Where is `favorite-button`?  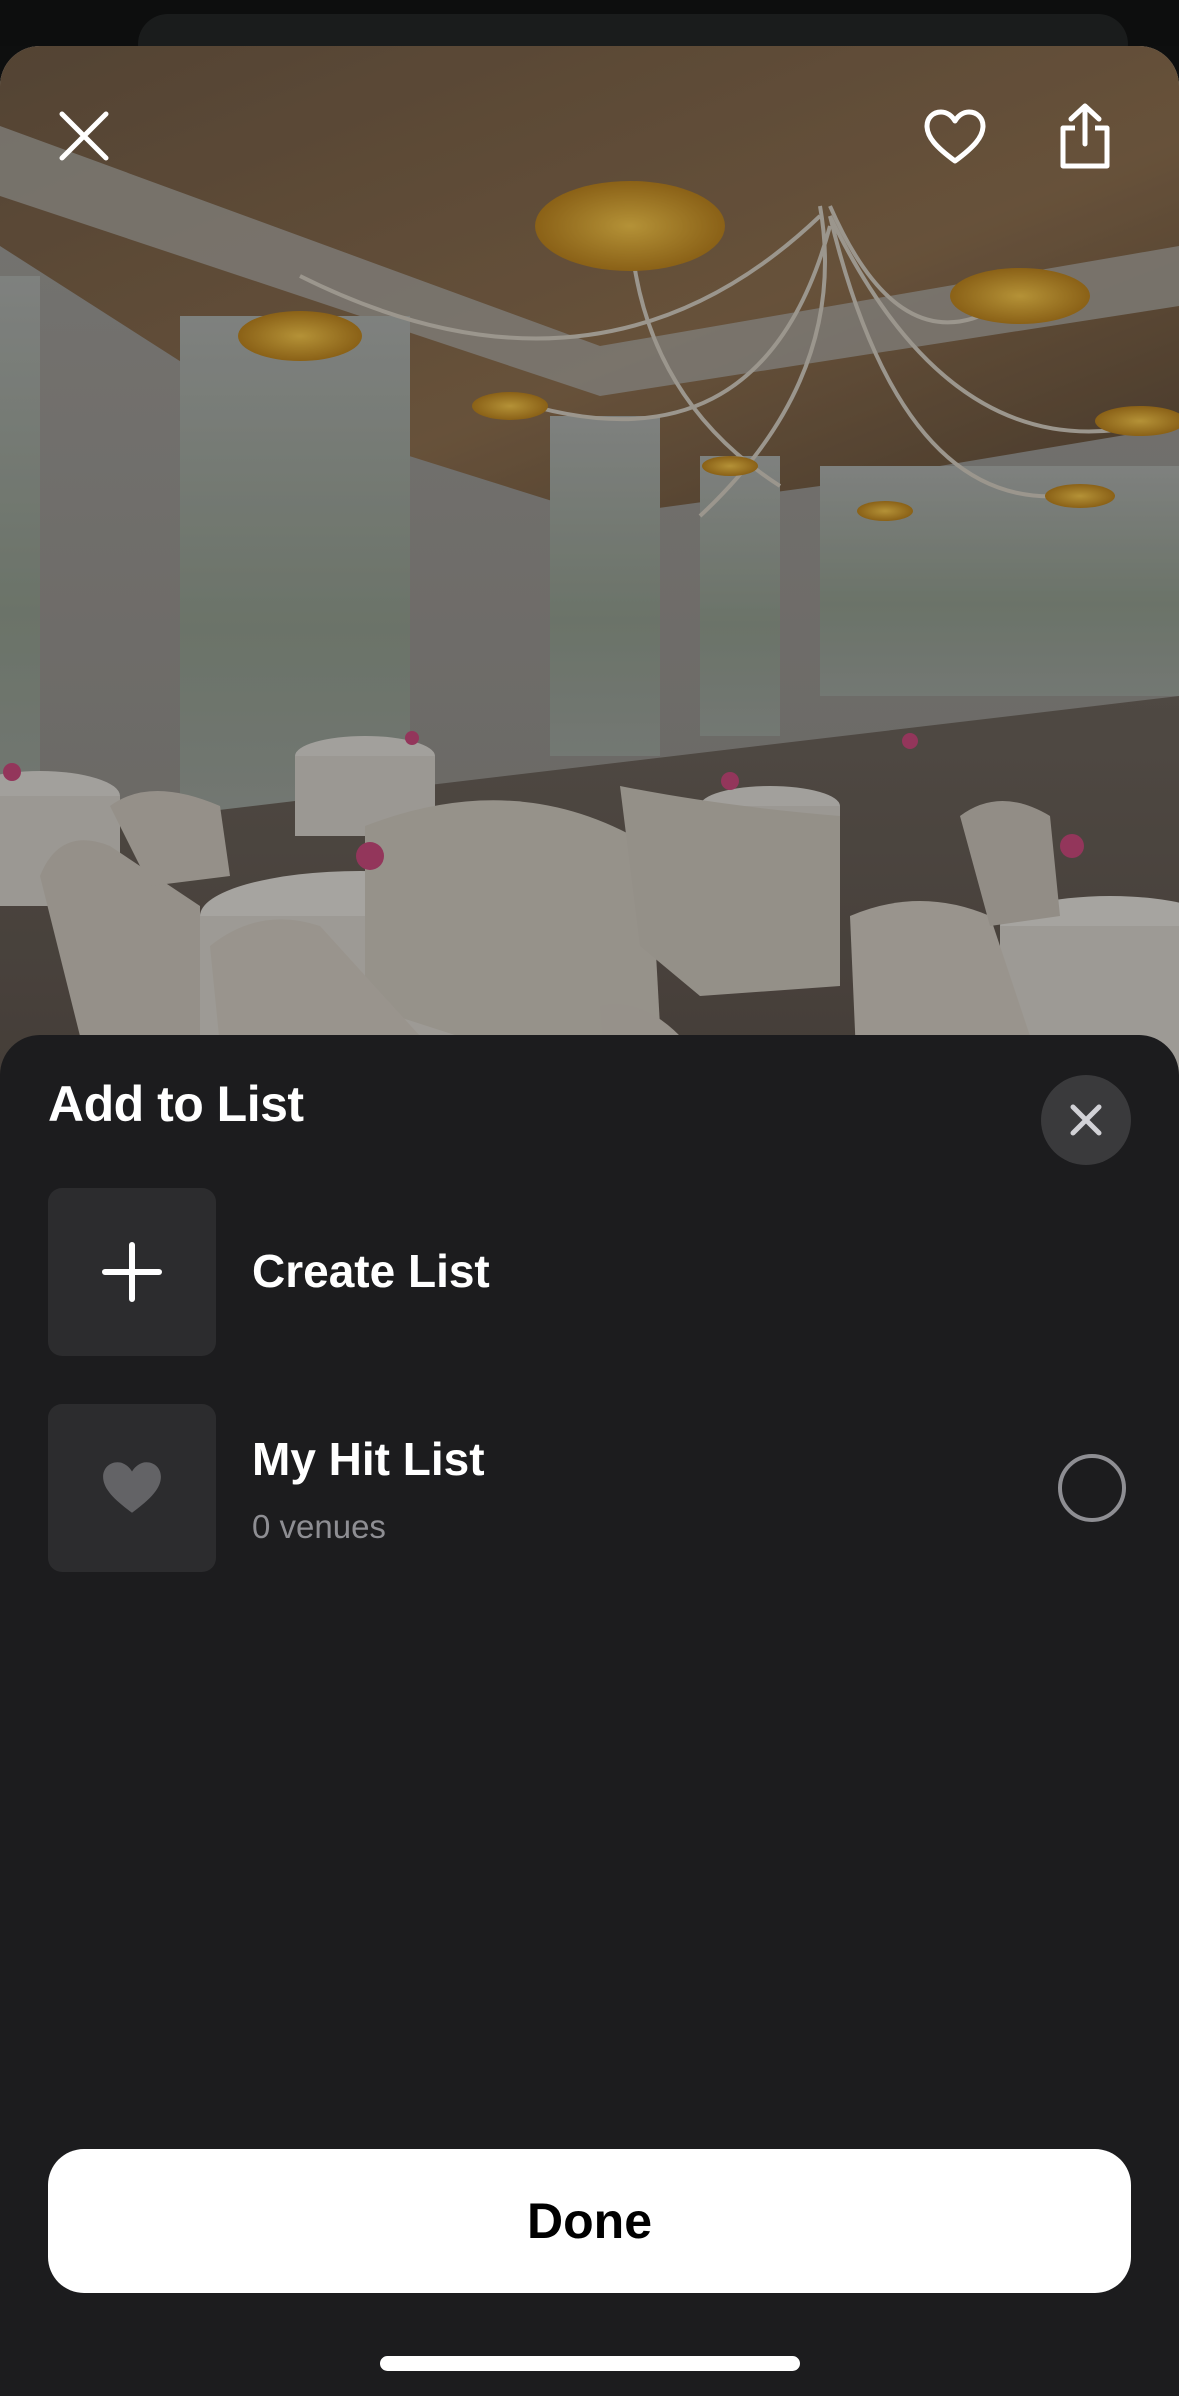
favorite-button is located at coordinates (955, 137).